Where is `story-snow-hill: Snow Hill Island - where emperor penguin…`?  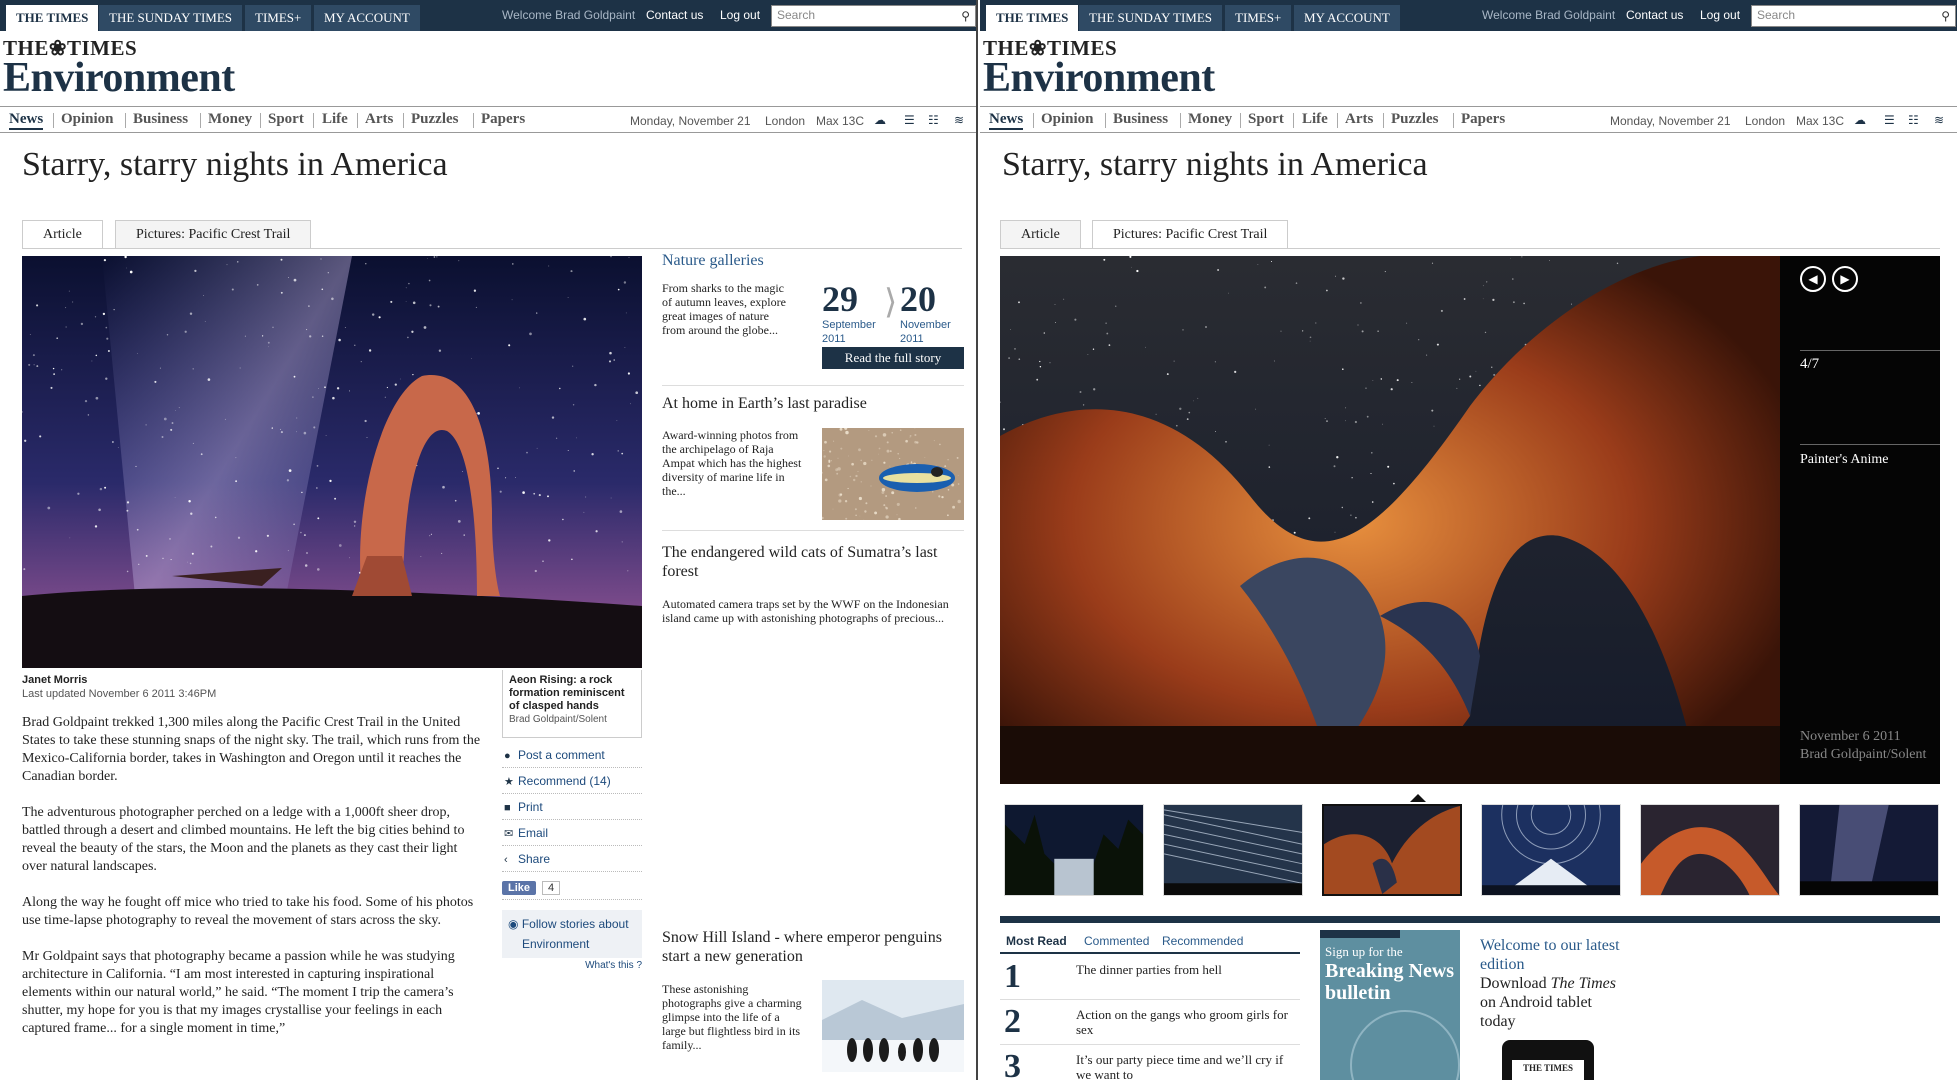
story-snow-hill: Snow Hill Island - where emperor penguin… is located at coordinates (813, 1003).